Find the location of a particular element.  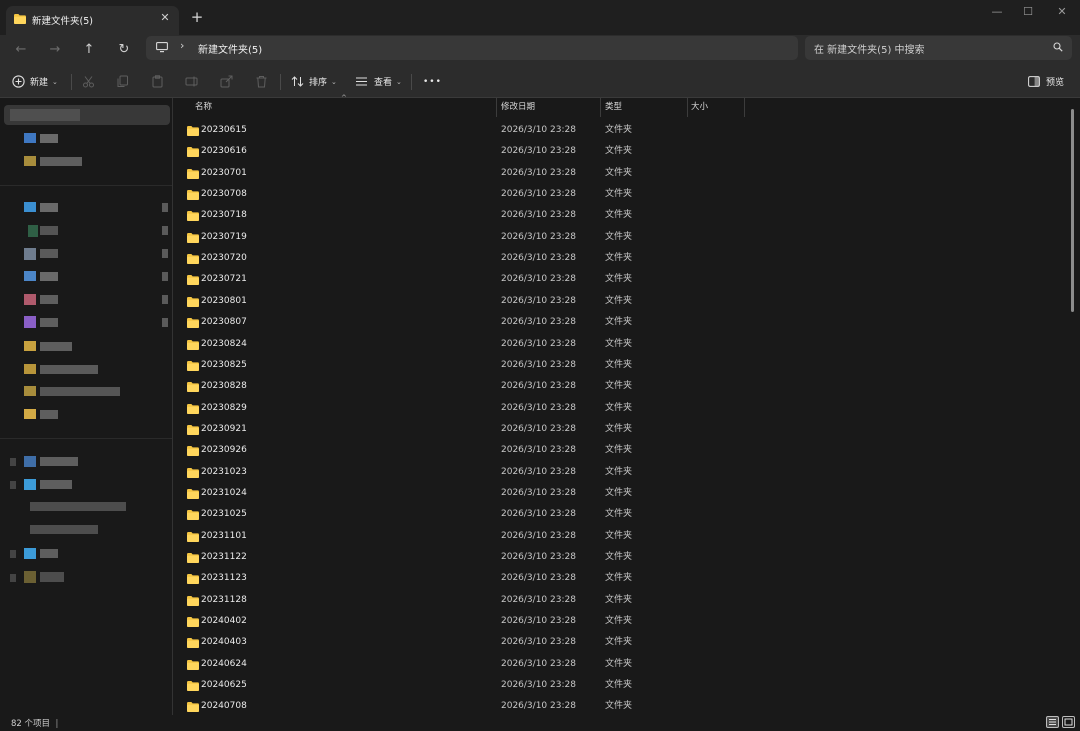

file-name: 20230825 is located at coordinates (224, 364).